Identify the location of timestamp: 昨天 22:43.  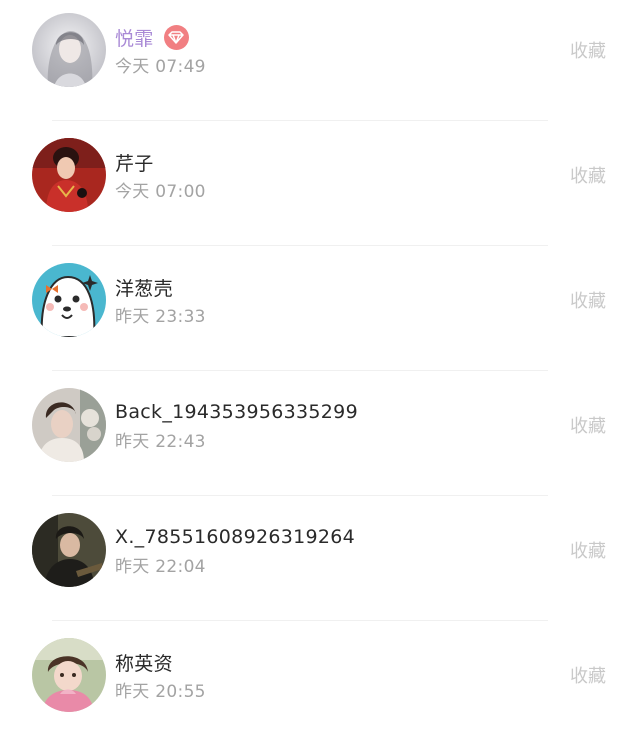
(160, 442).